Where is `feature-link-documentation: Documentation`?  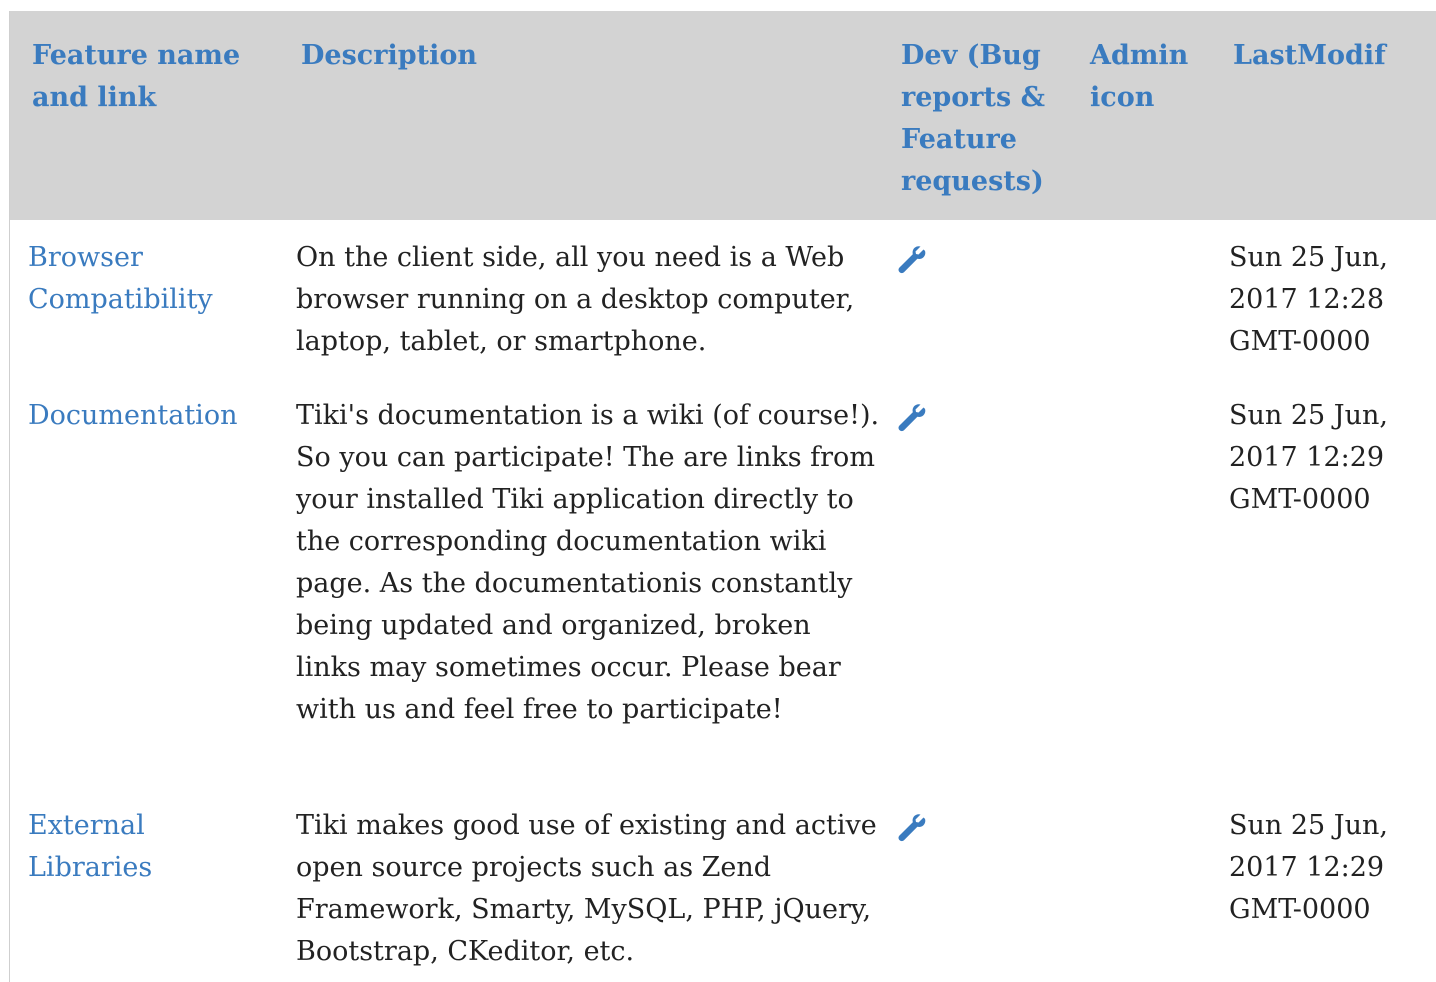
feature-link-documentation: Documentation is located at coordinates (153, 416).